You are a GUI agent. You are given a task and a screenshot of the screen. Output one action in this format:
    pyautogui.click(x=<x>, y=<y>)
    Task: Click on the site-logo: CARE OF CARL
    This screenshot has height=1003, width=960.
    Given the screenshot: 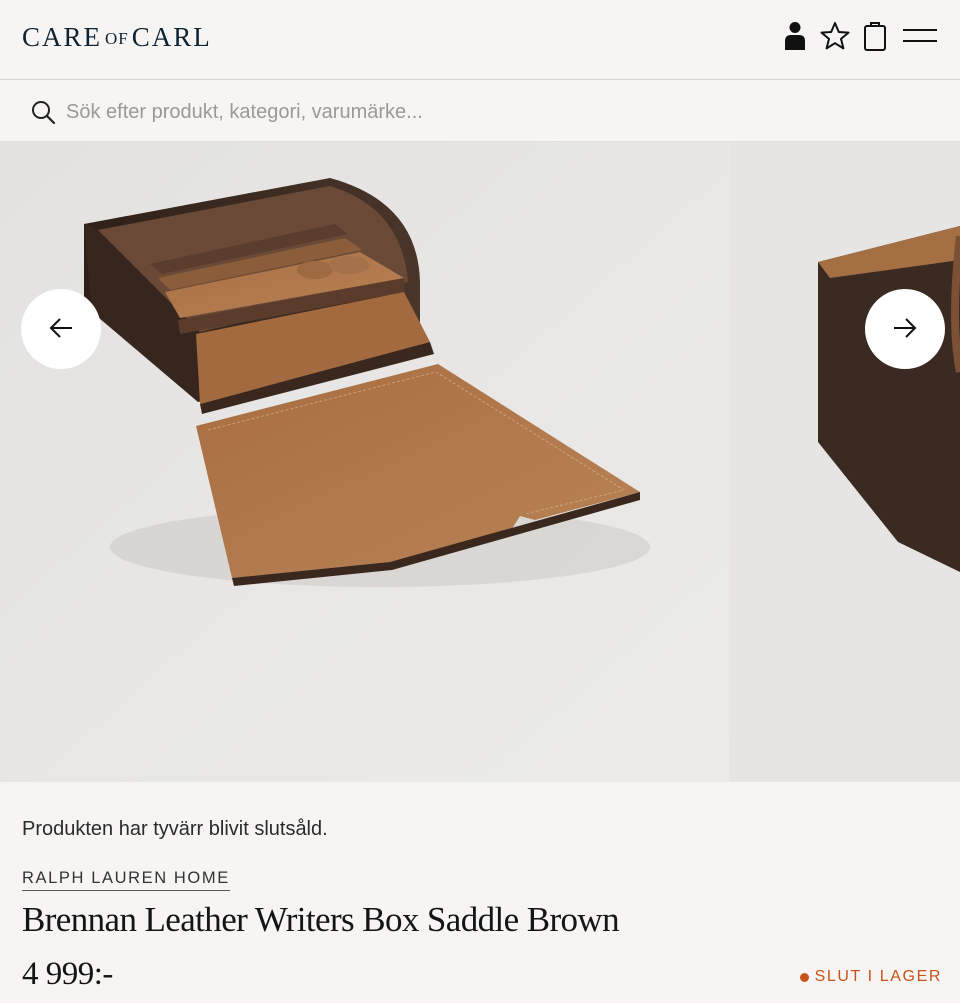 What is the action you would take?
    pyautogui.click(x=117, y=37)
    